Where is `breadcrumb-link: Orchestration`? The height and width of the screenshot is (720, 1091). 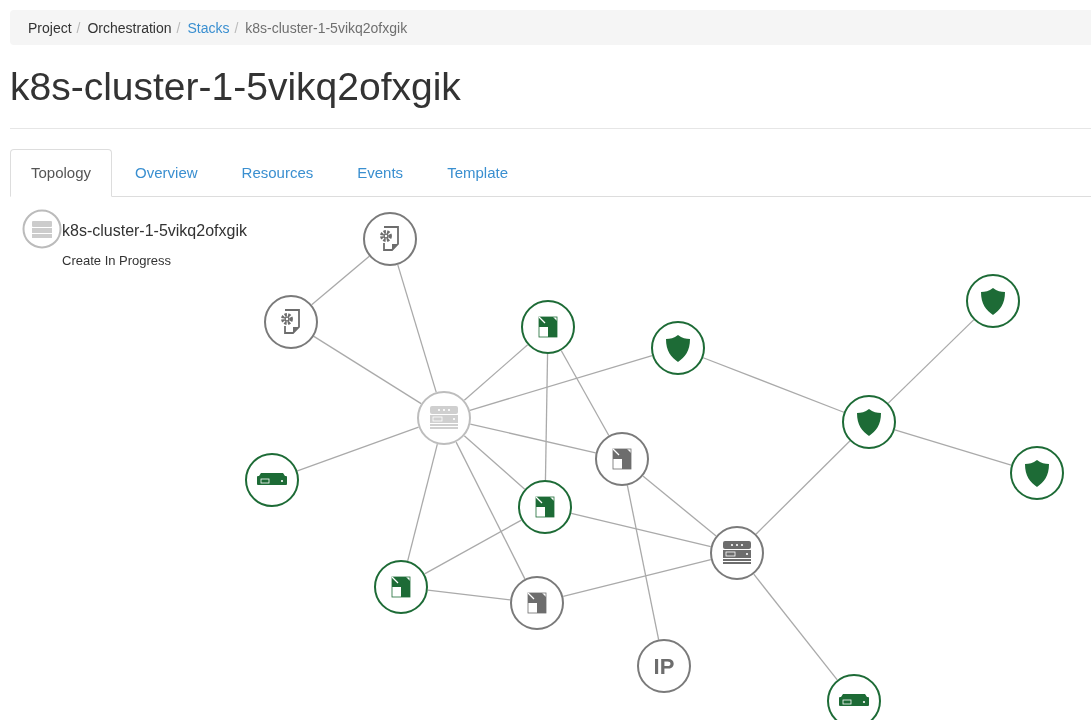
breadcrumb-link: Orchestration is located at coordinates (129, 27).